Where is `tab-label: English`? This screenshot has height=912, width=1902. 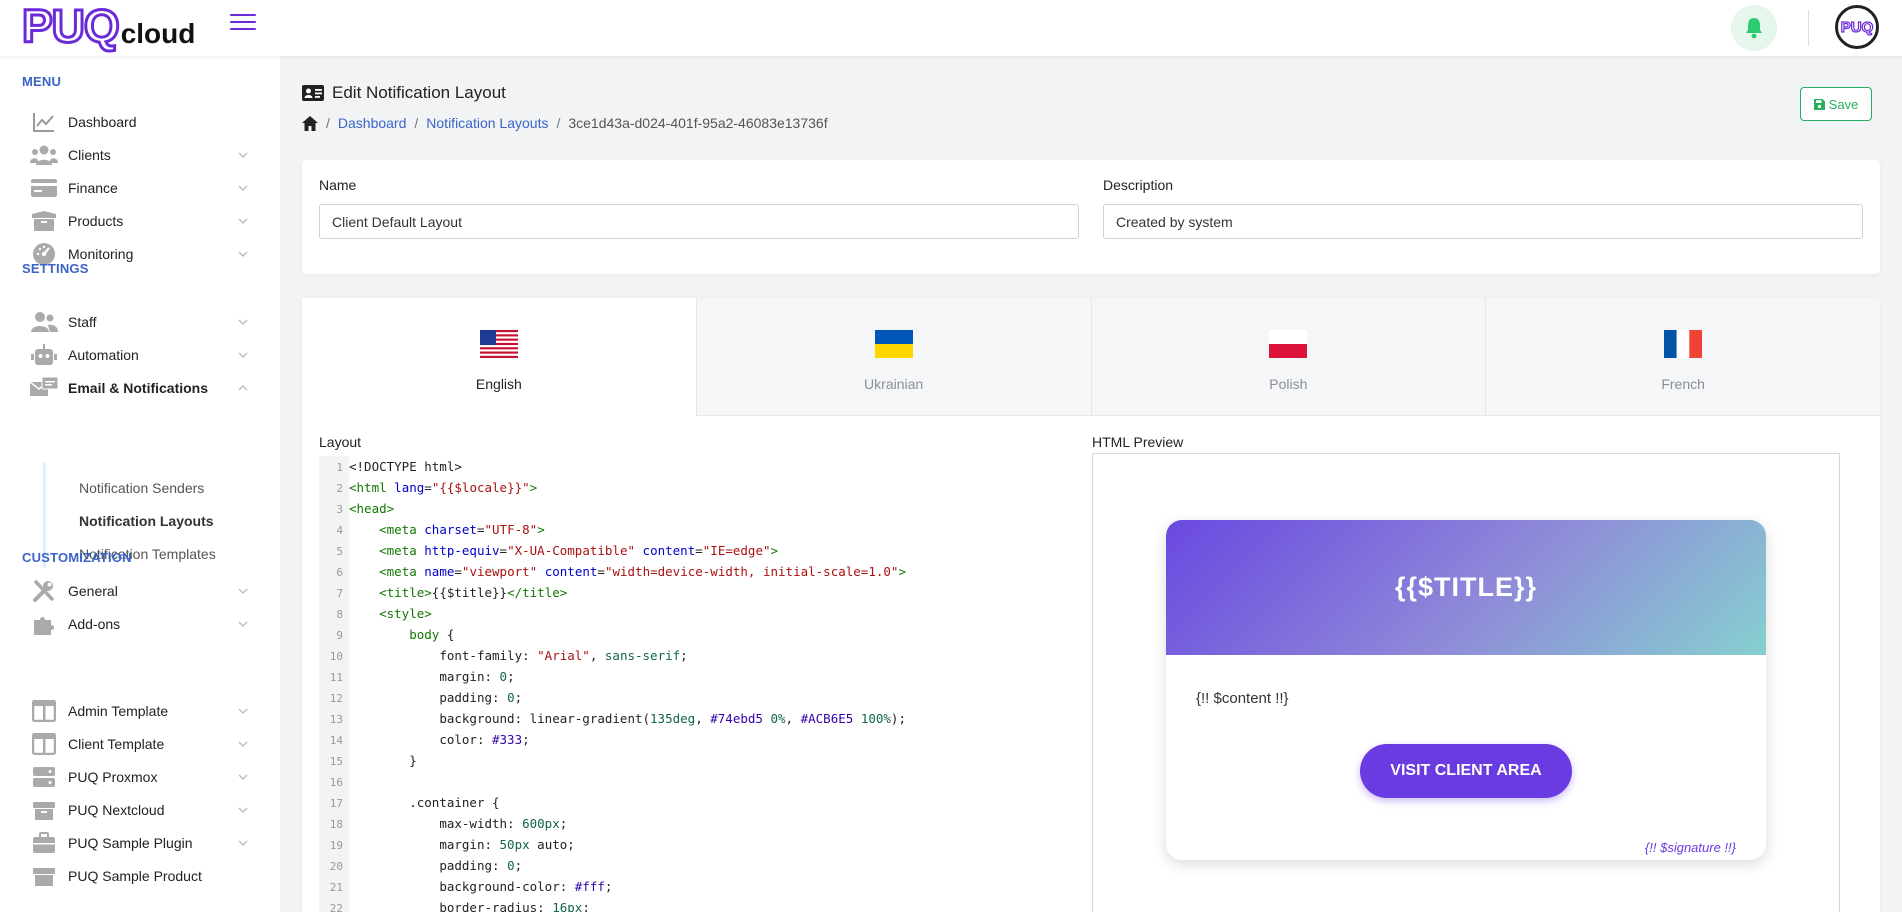
tab-label: English is located at coordinates (498, 384).